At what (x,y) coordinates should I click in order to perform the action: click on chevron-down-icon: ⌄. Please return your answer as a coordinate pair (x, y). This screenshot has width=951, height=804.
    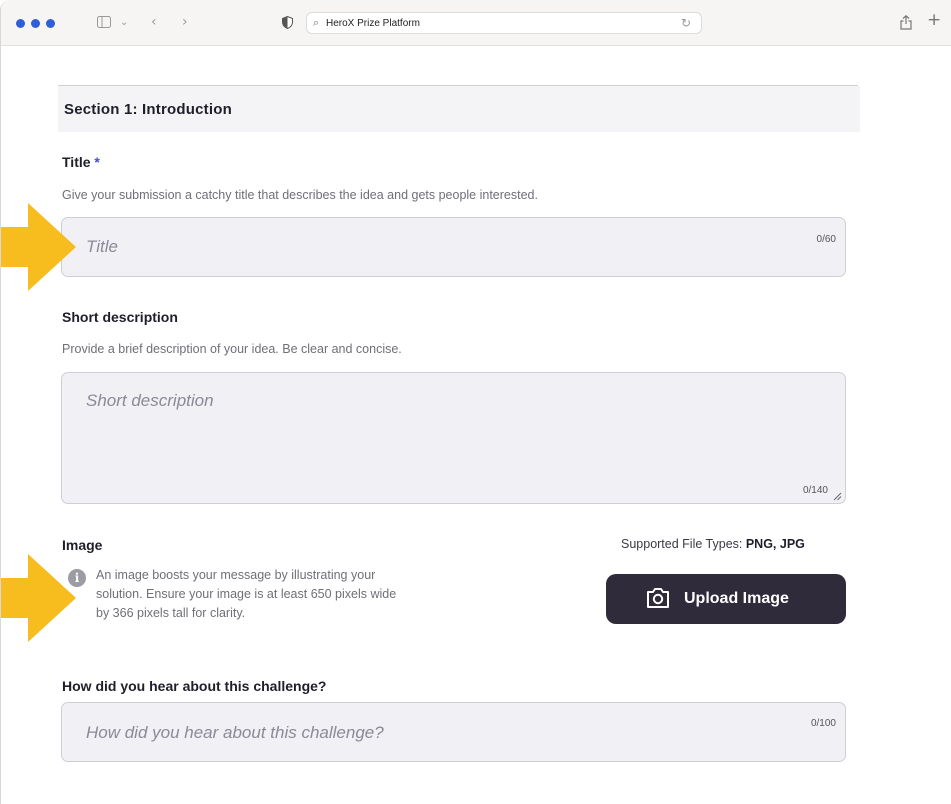
    Looking at the image, I should click on (124, 23).